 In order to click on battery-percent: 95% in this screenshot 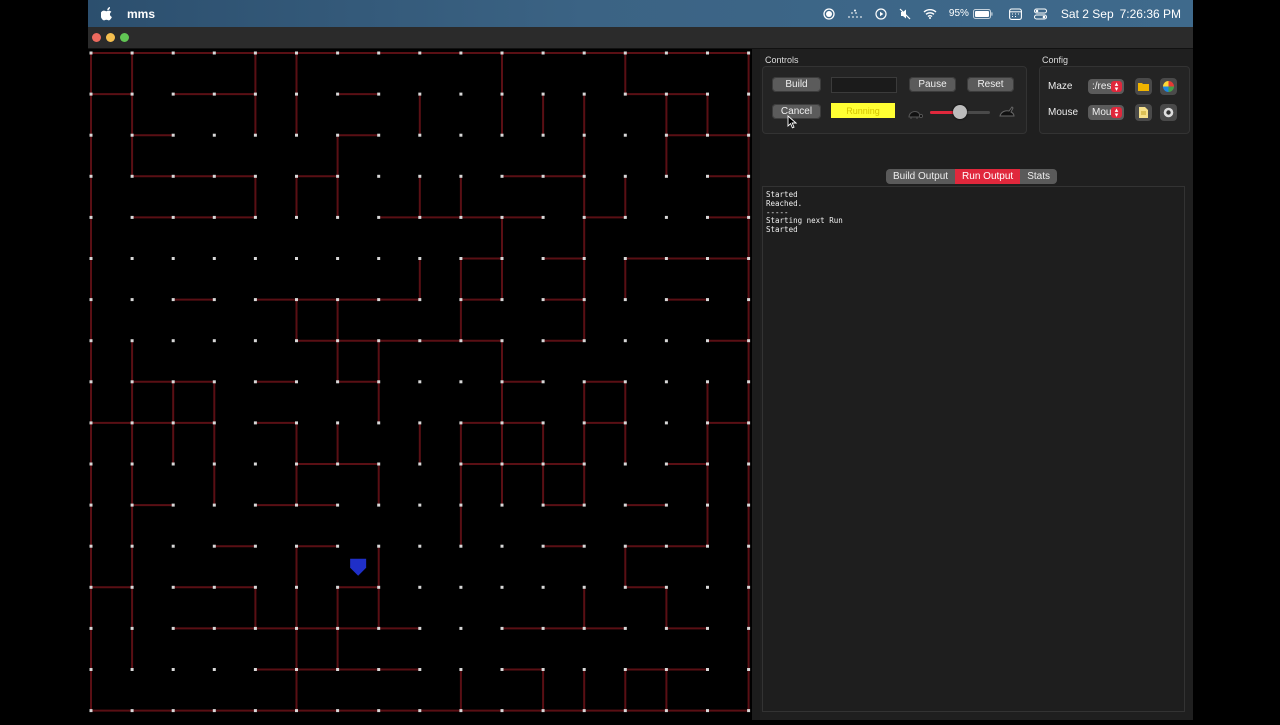, I will do `click(959, 13)`.